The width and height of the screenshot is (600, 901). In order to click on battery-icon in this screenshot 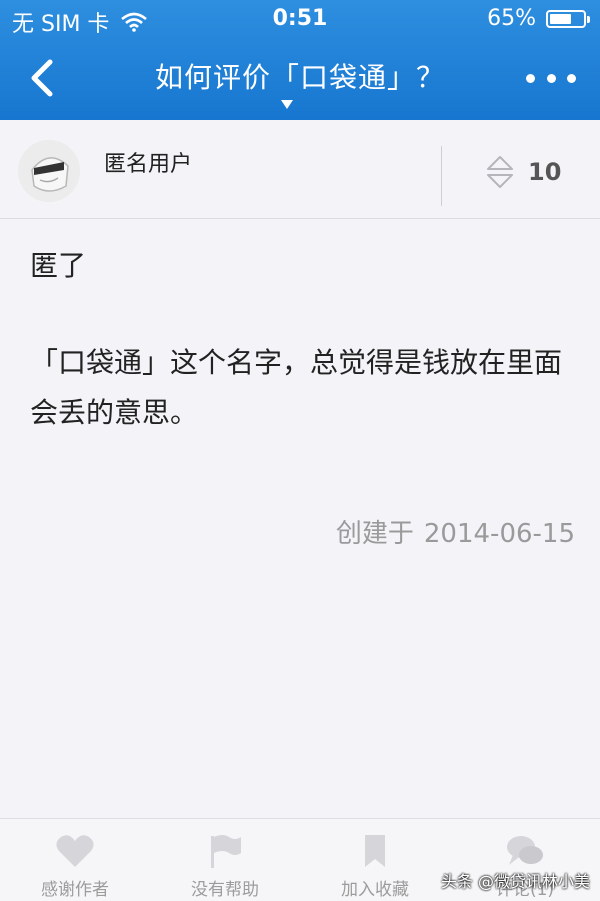, I will do `click(568, 18)`.